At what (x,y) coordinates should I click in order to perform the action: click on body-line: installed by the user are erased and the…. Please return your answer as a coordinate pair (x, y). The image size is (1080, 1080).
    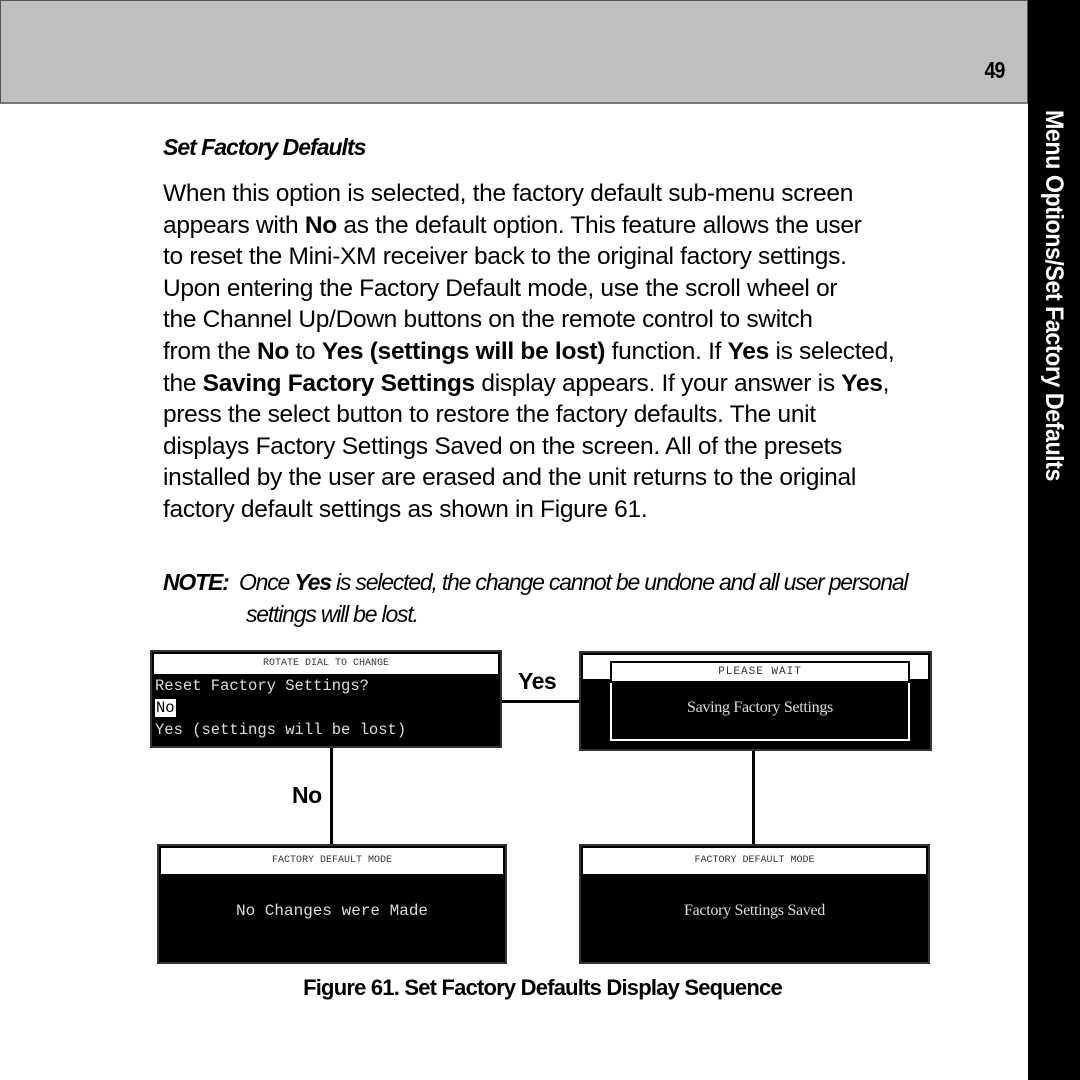
    Looking at the image, I should click on (509, 478).